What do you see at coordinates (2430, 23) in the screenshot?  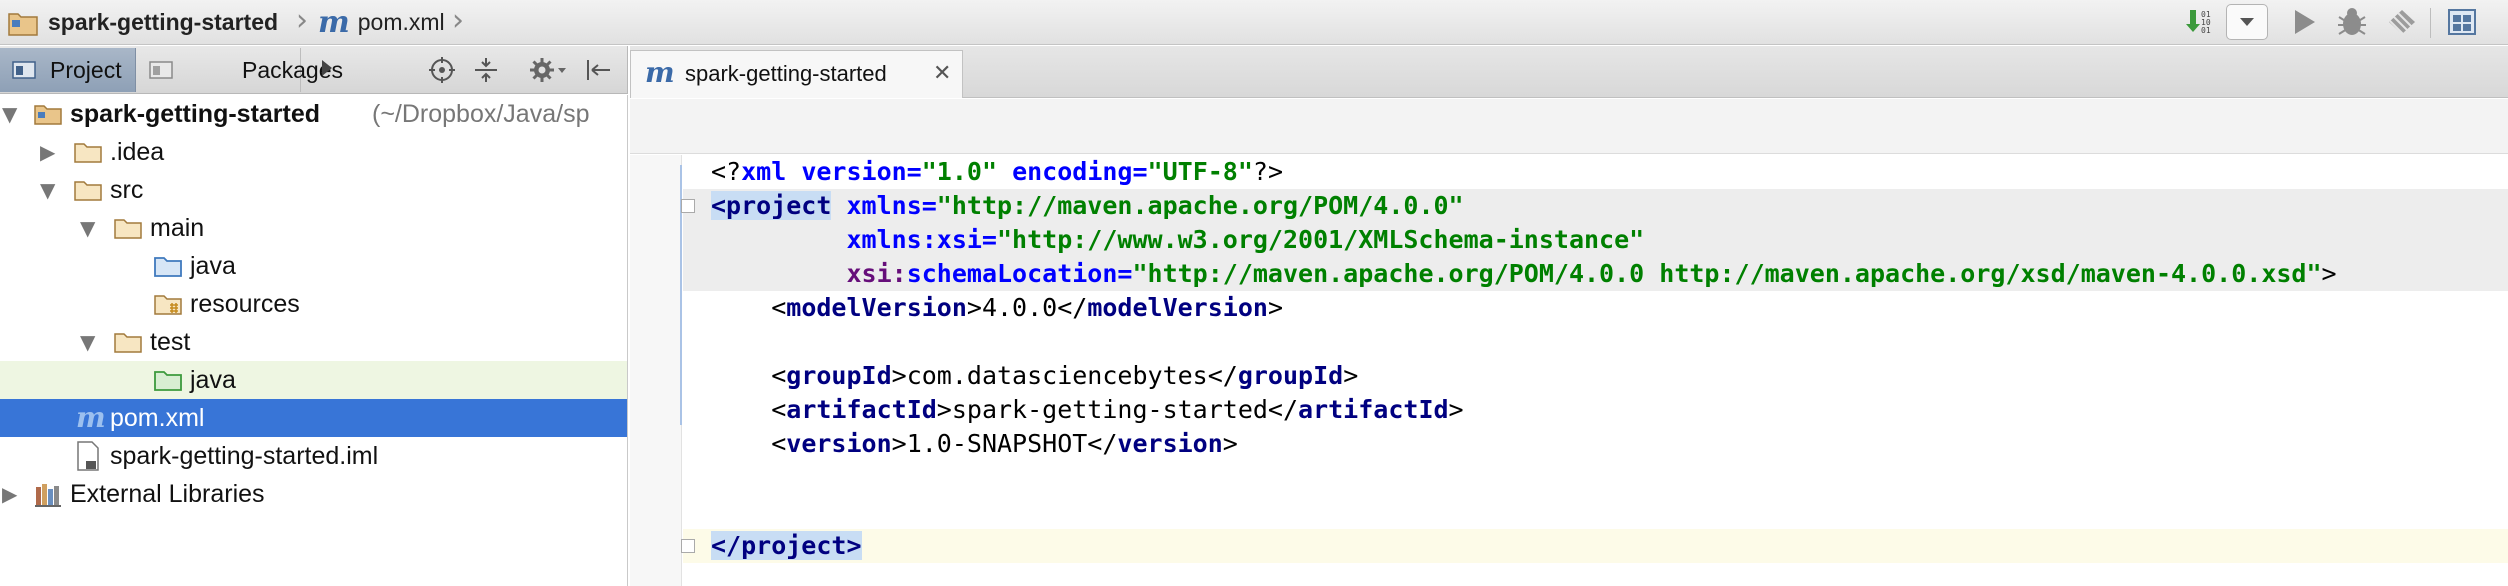 I see `toolbar-separator` at bounding box center [2430, 23].